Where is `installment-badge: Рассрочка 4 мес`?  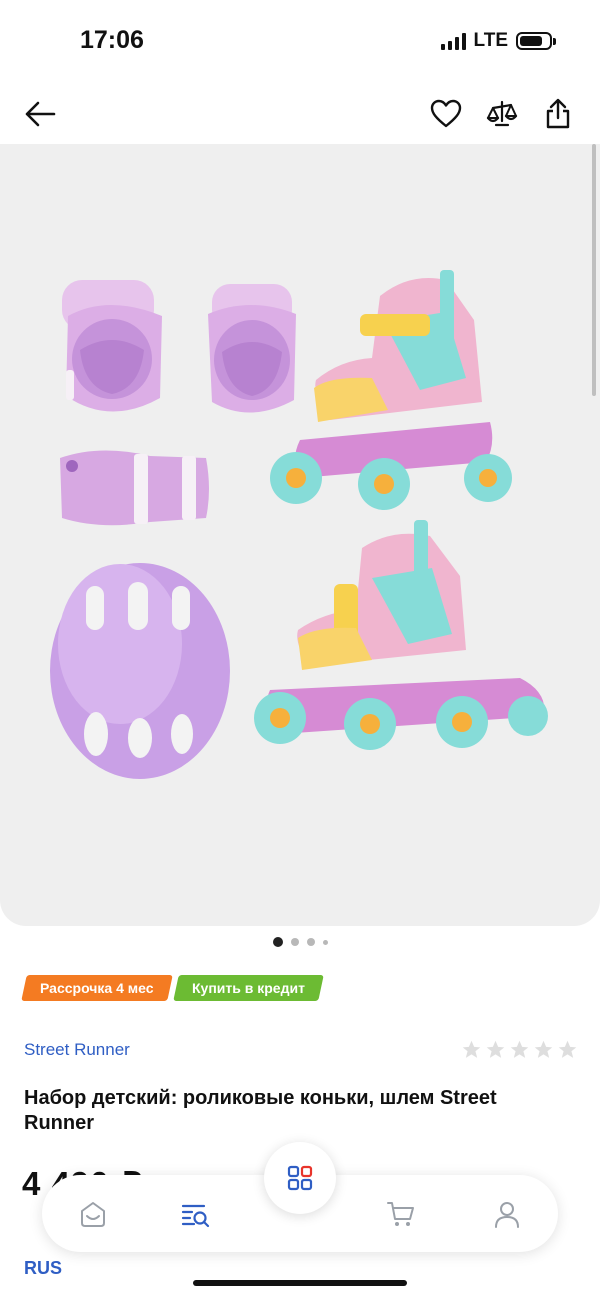 installment-badge: Рассрочка 4 мес is located at coordinates (97, 988).